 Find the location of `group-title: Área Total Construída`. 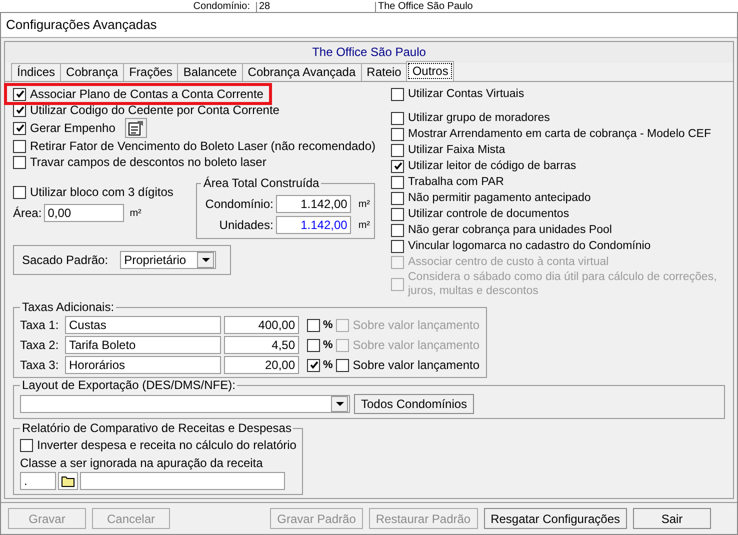

group-title: Área Total Construída is located at coordinates (261, 183).